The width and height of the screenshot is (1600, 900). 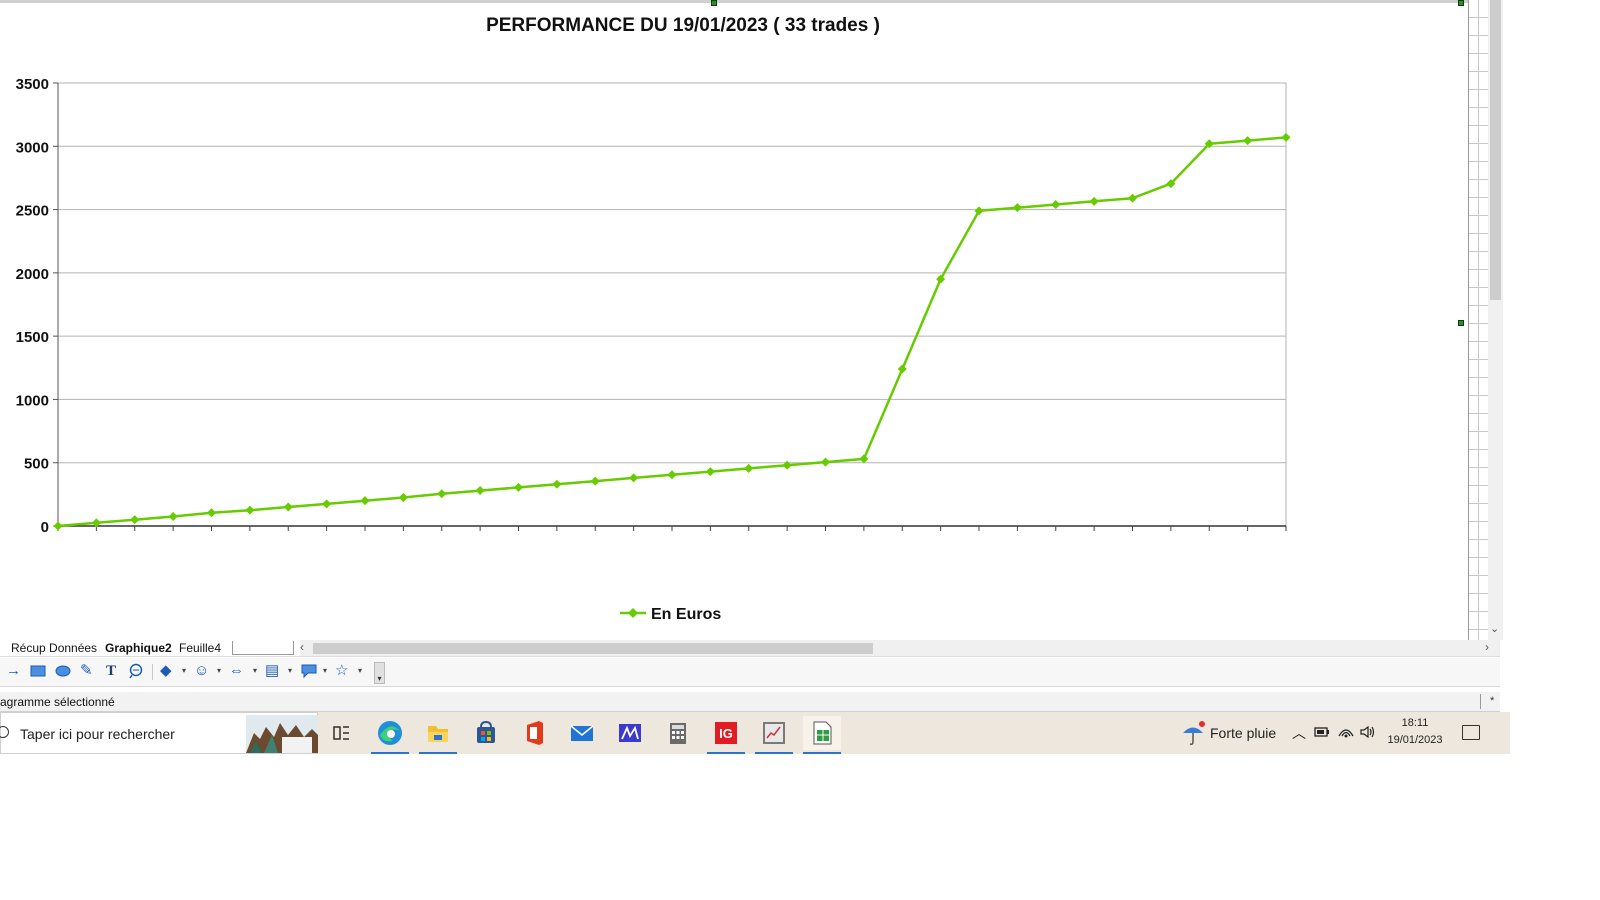 I want to click on callouts-icon, so click(x=309, y=673).